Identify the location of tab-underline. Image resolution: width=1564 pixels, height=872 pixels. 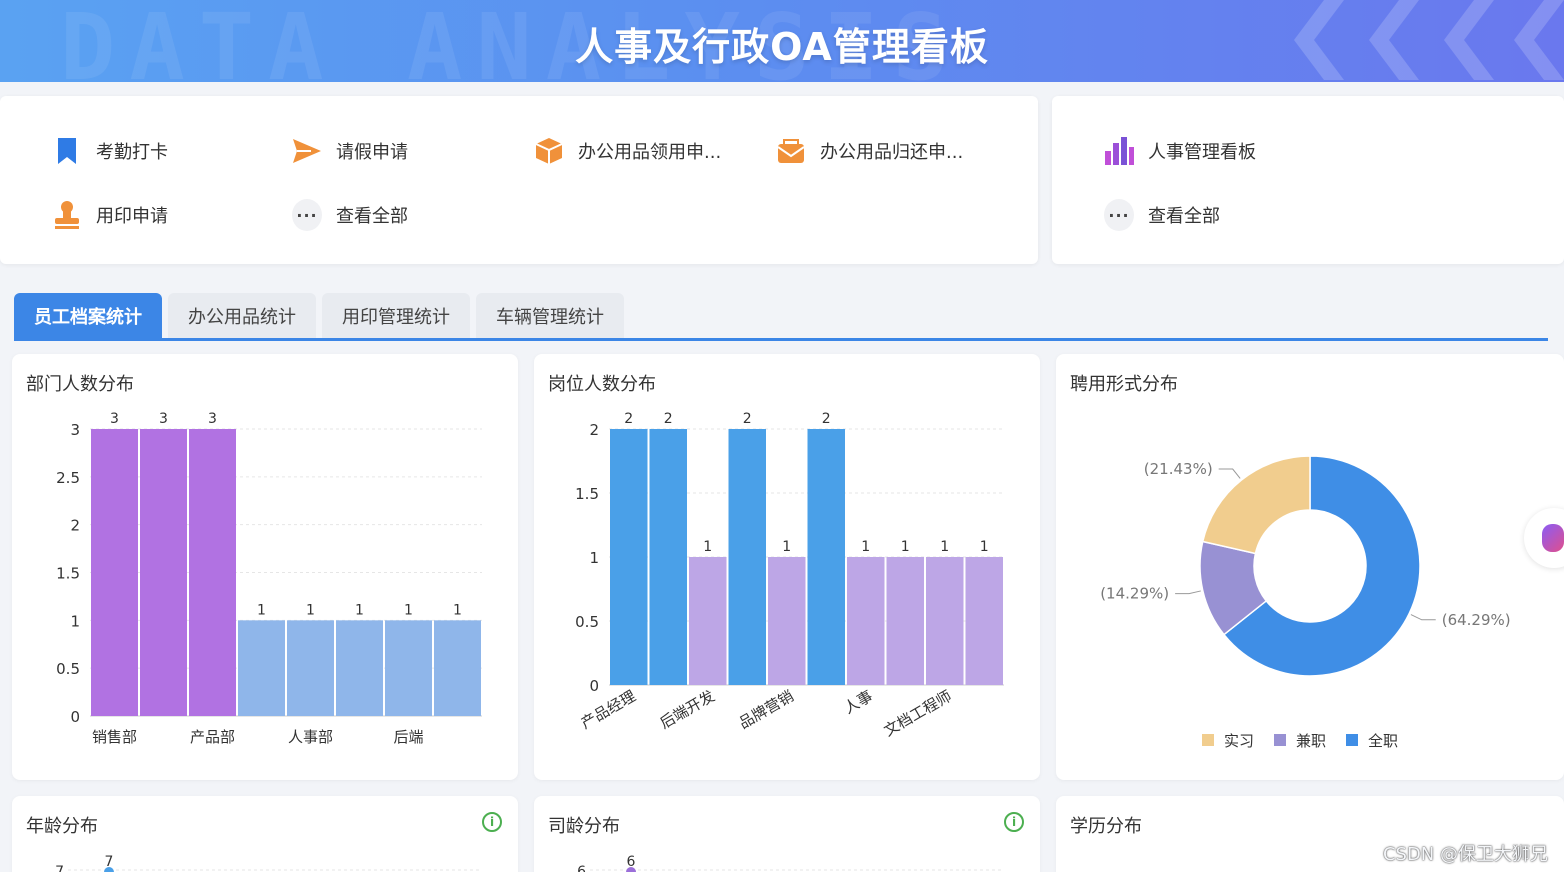
(781, 339).